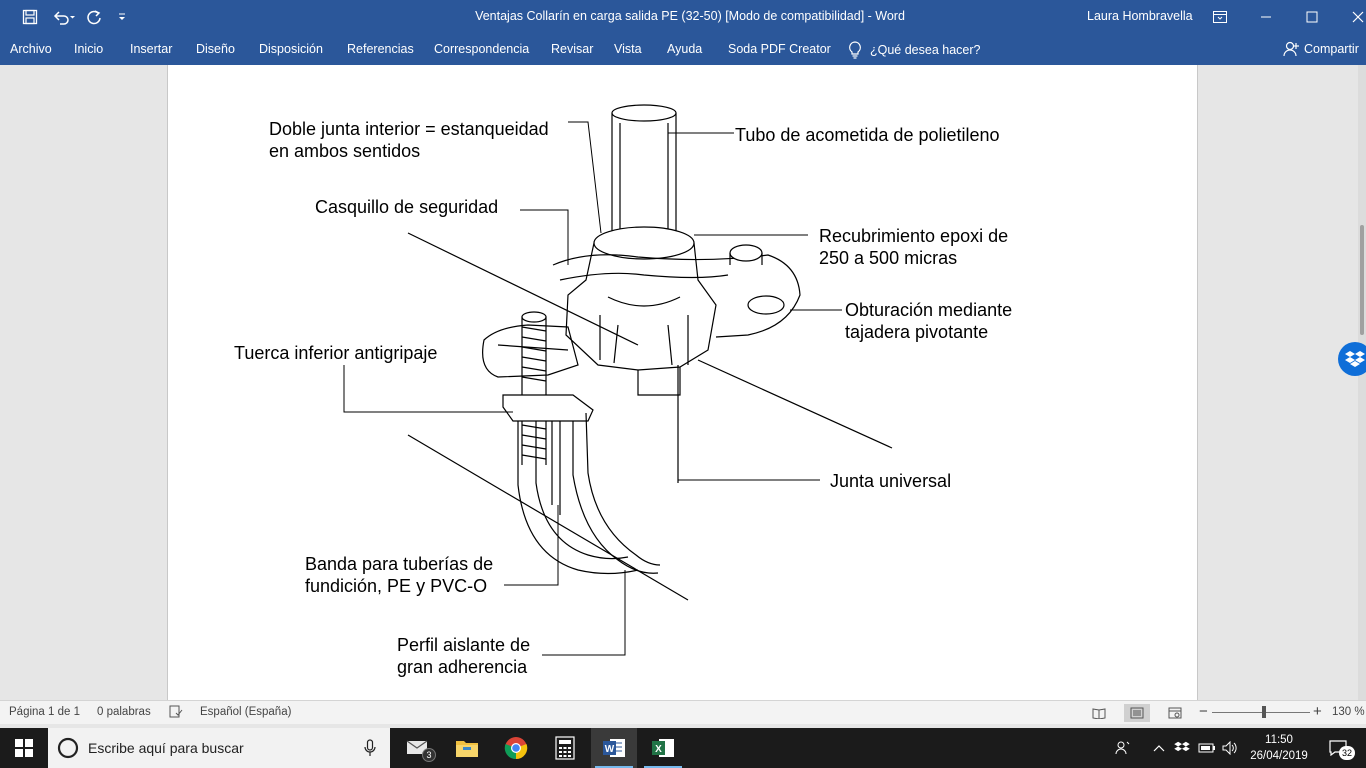 The height and width of the screenshot is (768, 1366). Describe the element at coordinates (1279, 748) in the screenshot. I see `system-clock: 11:50 26/04/2019` at that location.